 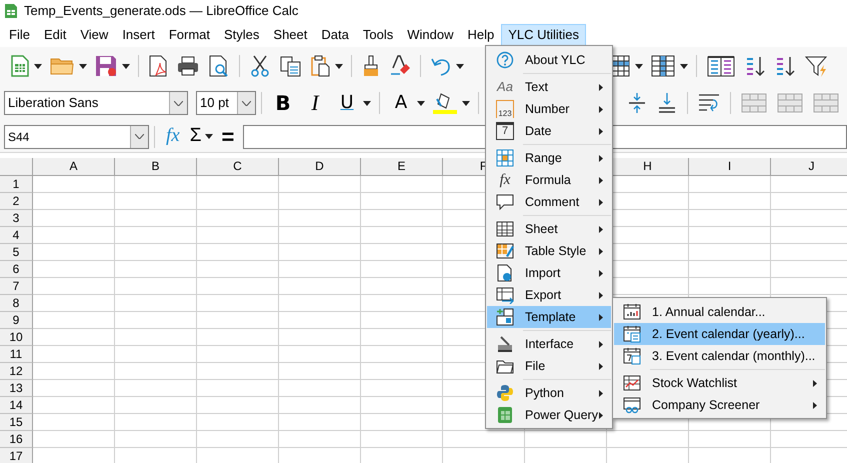 I want to click on date-icon: 7, so click(x=505, y=131).